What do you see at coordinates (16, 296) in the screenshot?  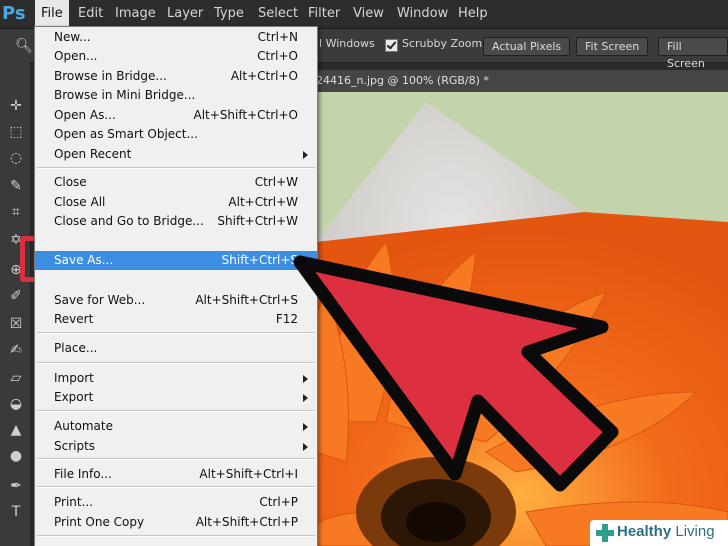 I see `brush-tool-icon: ✐` at bounding box center [16, 296].